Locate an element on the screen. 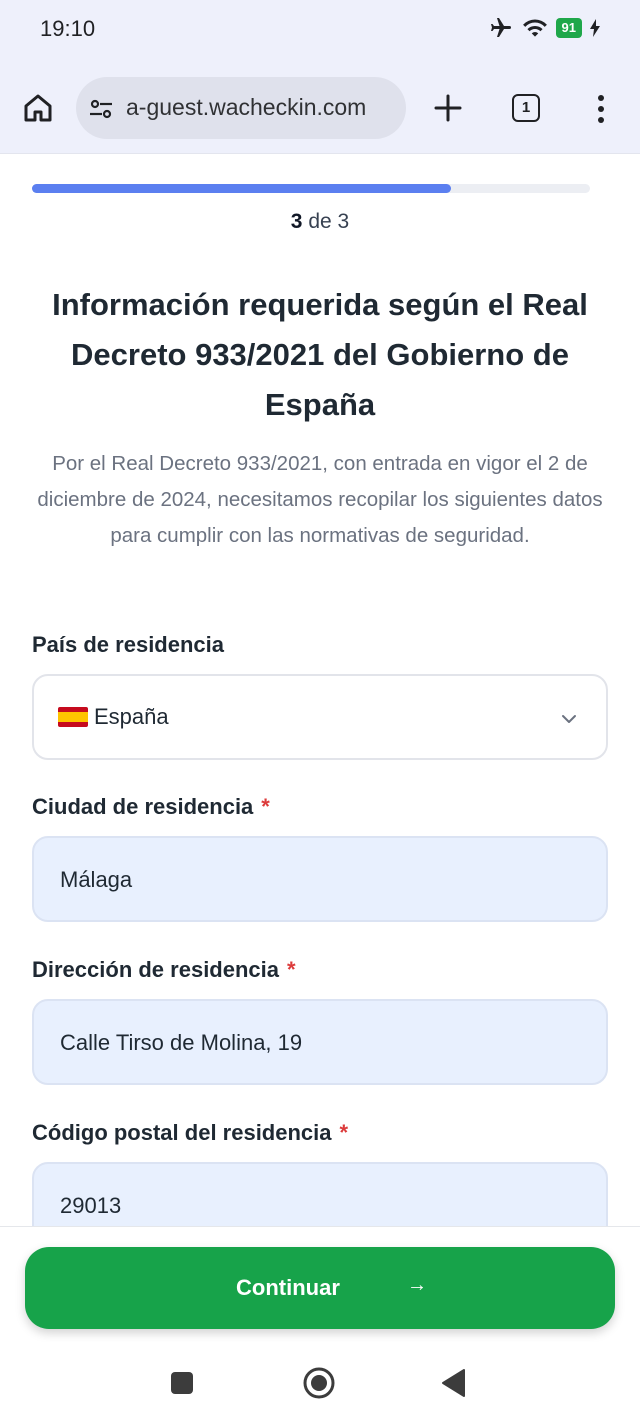 This screenshot has height=1422, width=640. battery-icon: 91 is located at coordinates (568, 28).